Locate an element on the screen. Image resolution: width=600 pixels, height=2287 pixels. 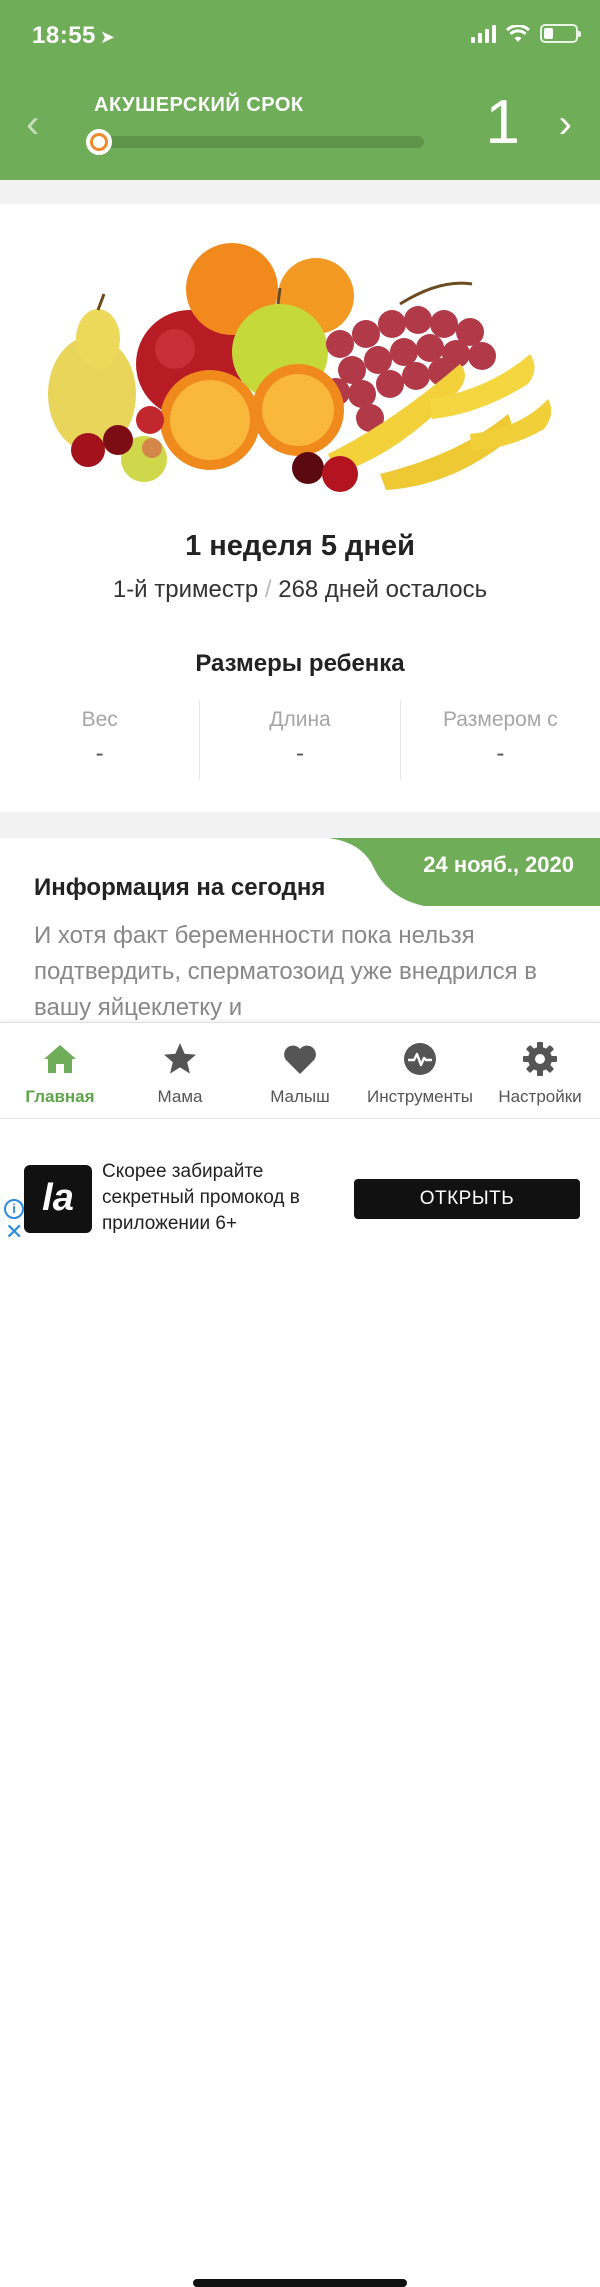
bottom-tab-bar: Главная Мама Малыш Инструменты Настройки is located at coordinates (300, 1070).